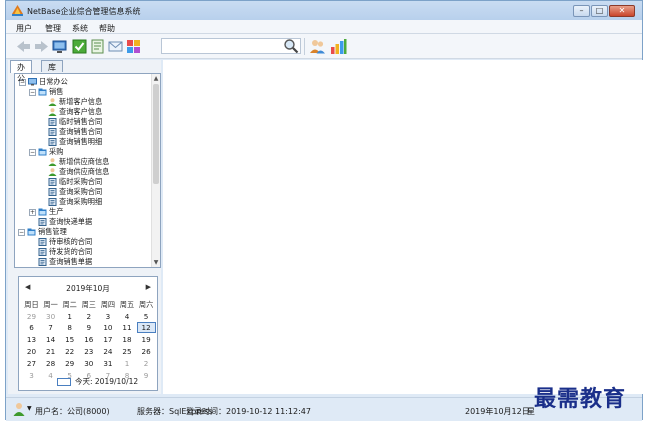 Image resolution: width=655 pixels, height=426 pixels. Describe the element at coordinates (97, 381) in the screenshot. I see `calendar-today: 今天: 2019/10/12` at that location.